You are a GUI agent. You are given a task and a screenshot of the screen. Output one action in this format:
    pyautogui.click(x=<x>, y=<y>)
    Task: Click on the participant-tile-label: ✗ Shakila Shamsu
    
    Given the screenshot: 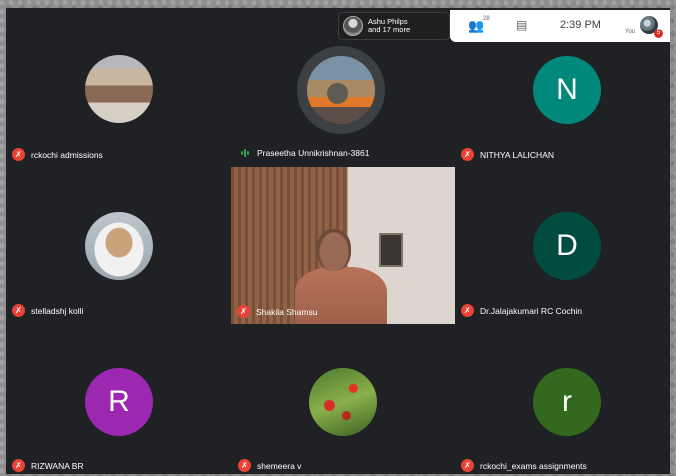 What is the action you would take?
    pyautogui.click(x=277, y=311)
    